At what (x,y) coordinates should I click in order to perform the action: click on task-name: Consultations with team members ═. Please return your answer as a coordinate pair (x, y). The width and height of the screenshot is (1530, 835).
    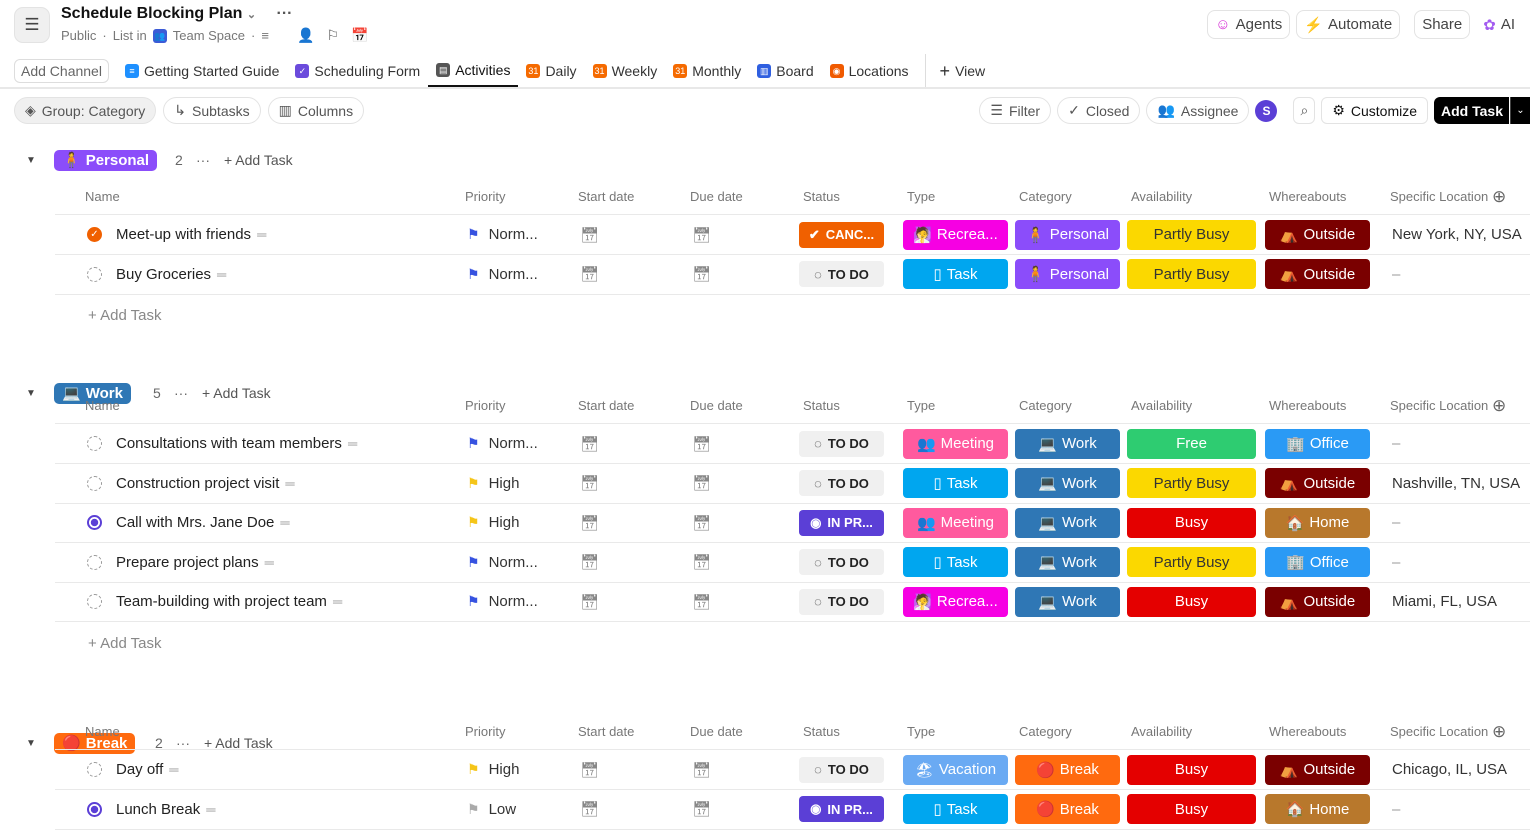
    Looking at the image, I should click on (229, 443).